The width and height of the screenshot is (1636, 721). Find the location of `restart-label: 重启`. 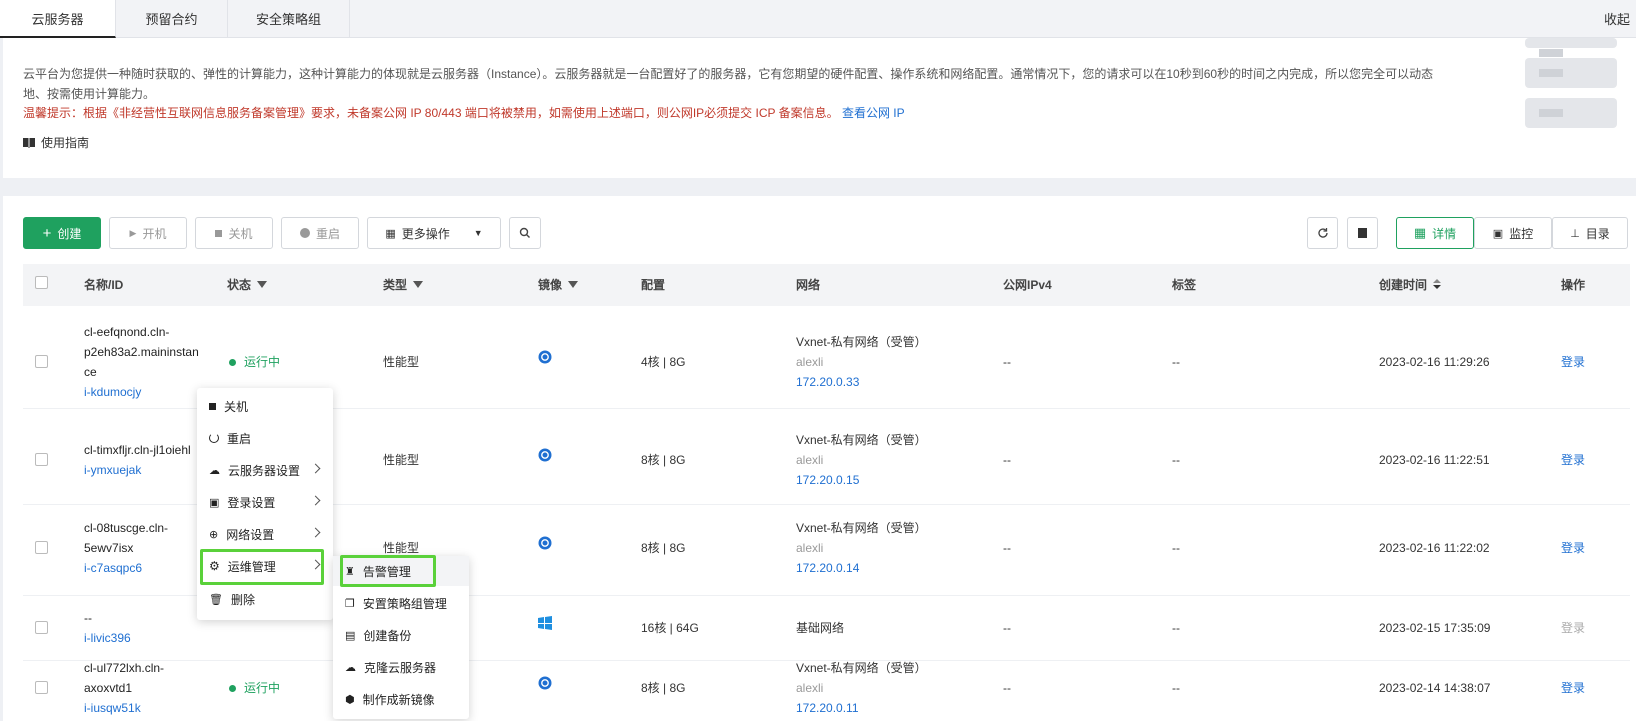

restart-label: 重启 is located at coordinates (327, 233).